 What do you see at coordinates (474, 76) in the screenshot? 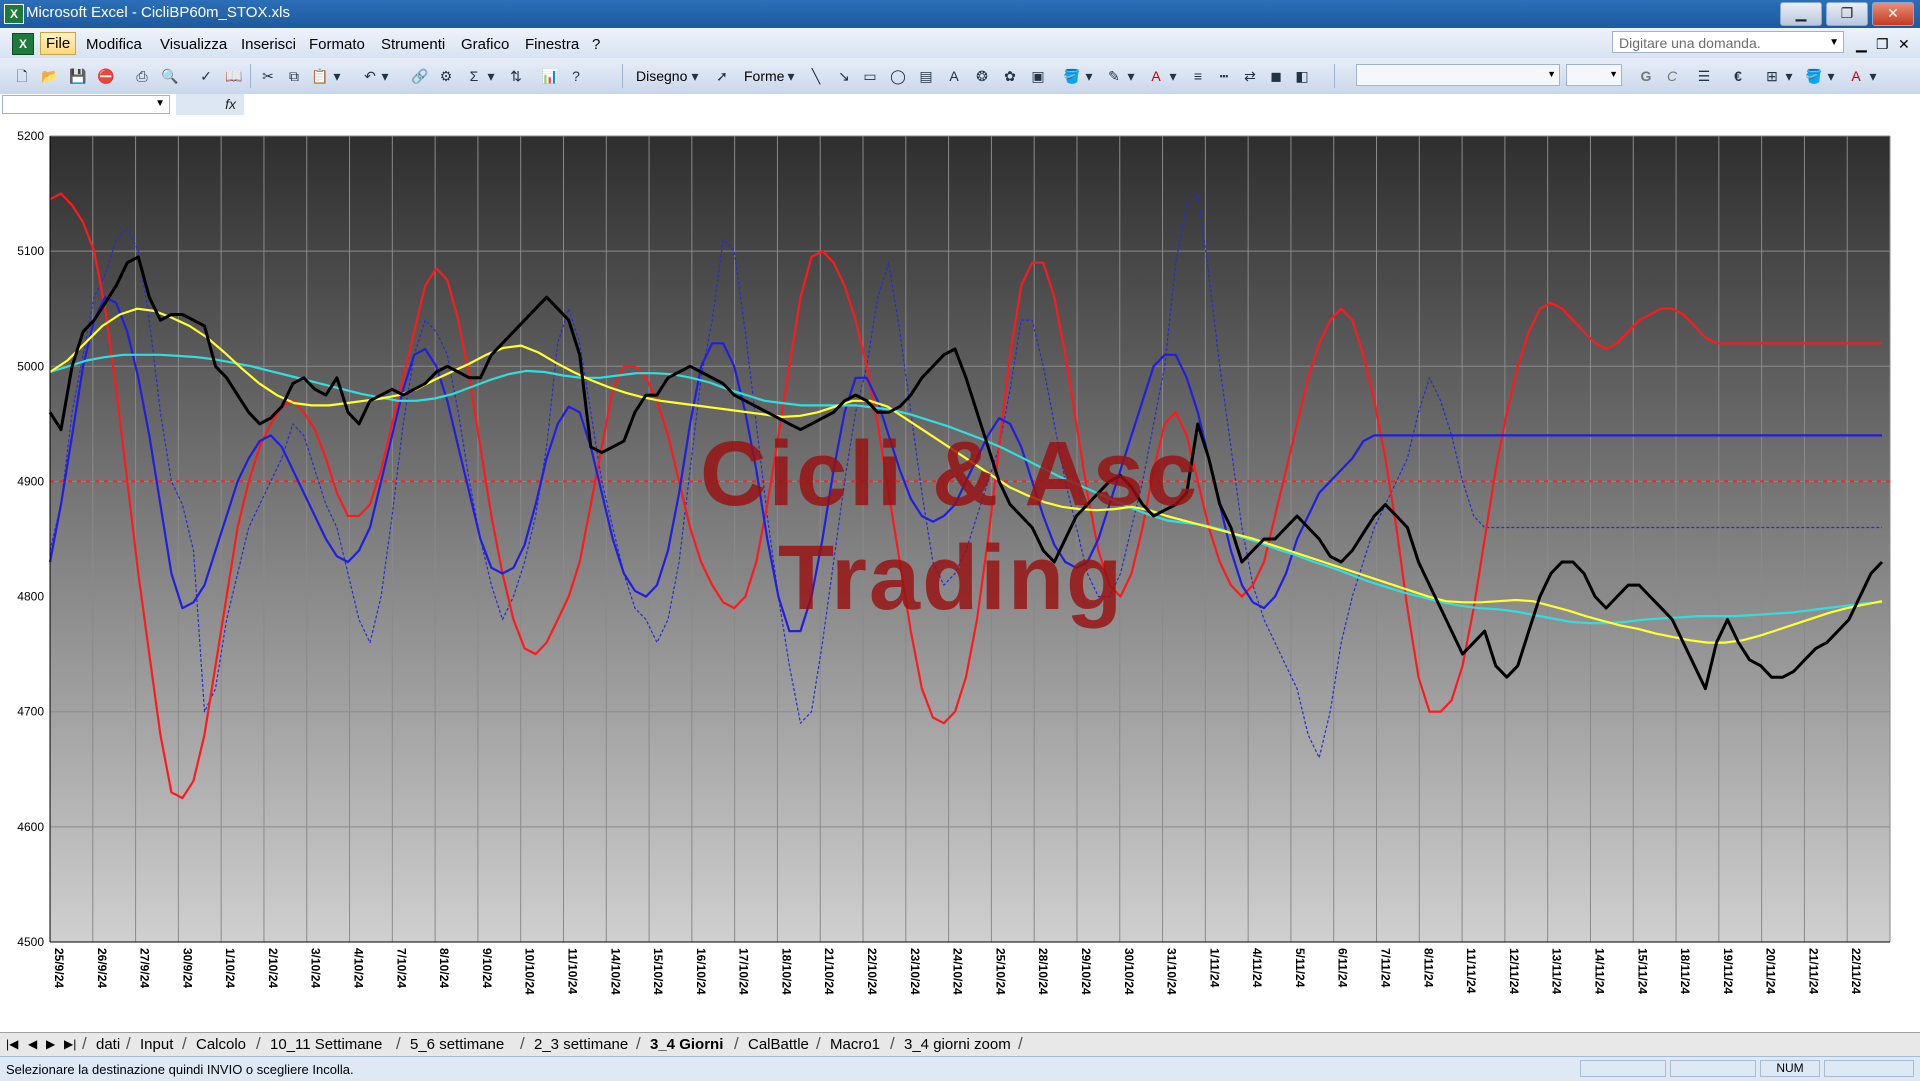
I see `autosum-icon: Σ` at bounding box center [474, 76].